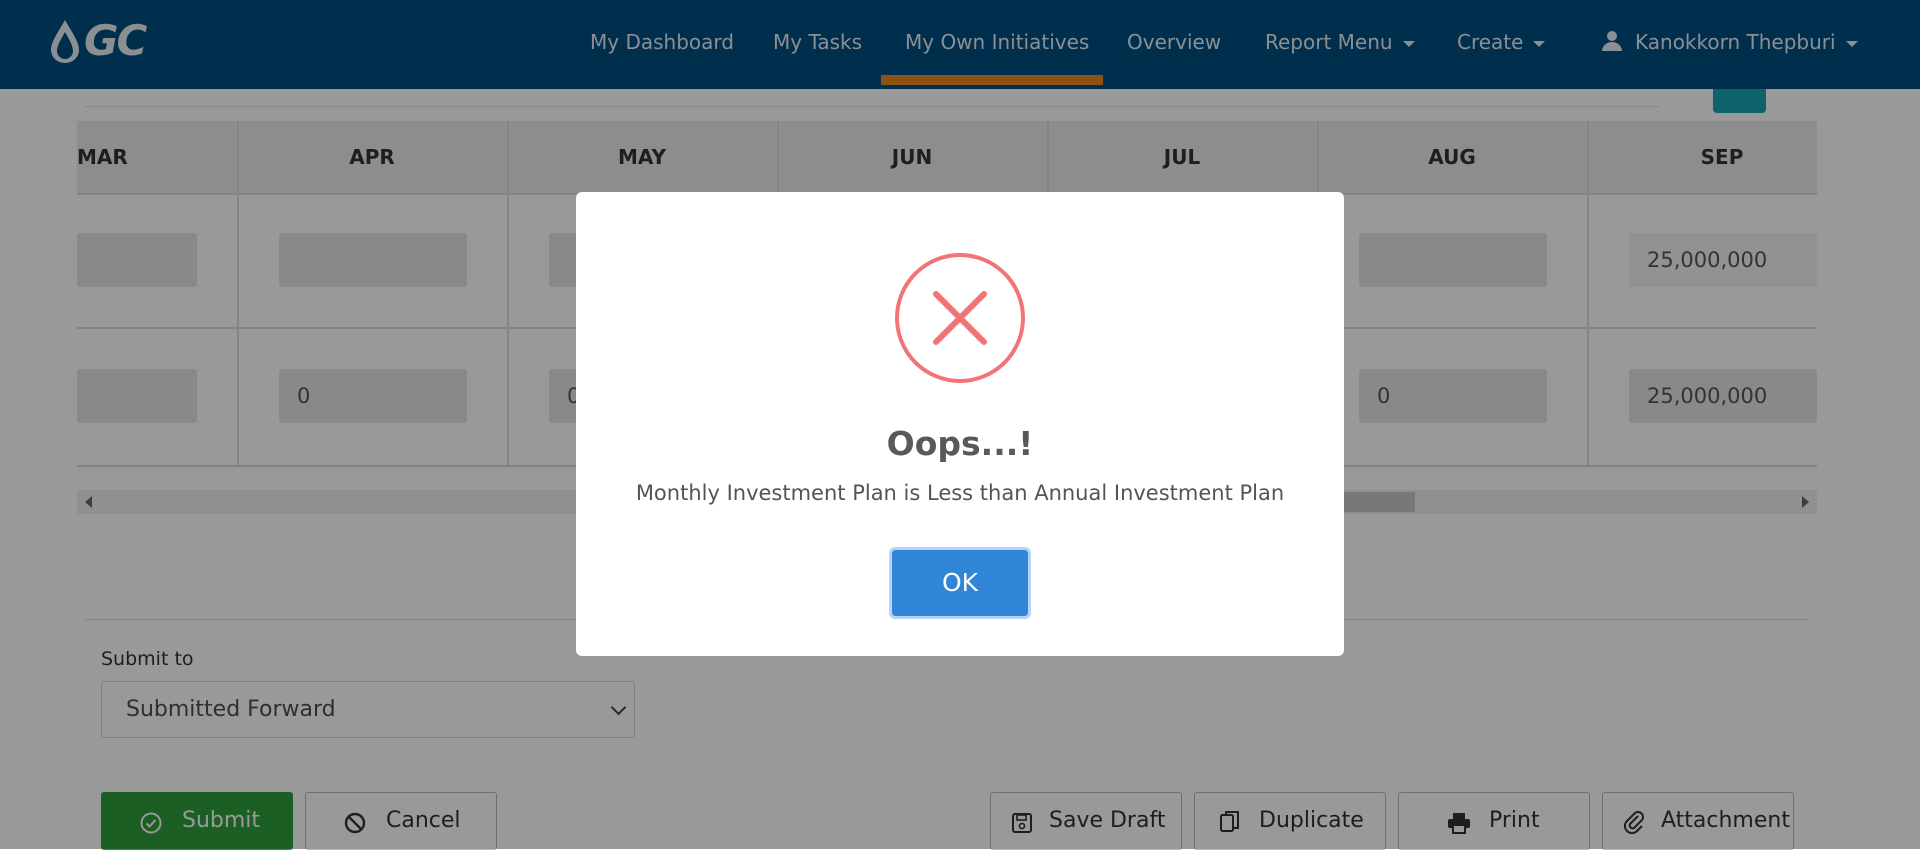 This screenshot has height=850, width=1920. I want to click on error-x-icon, so click(960, 318).